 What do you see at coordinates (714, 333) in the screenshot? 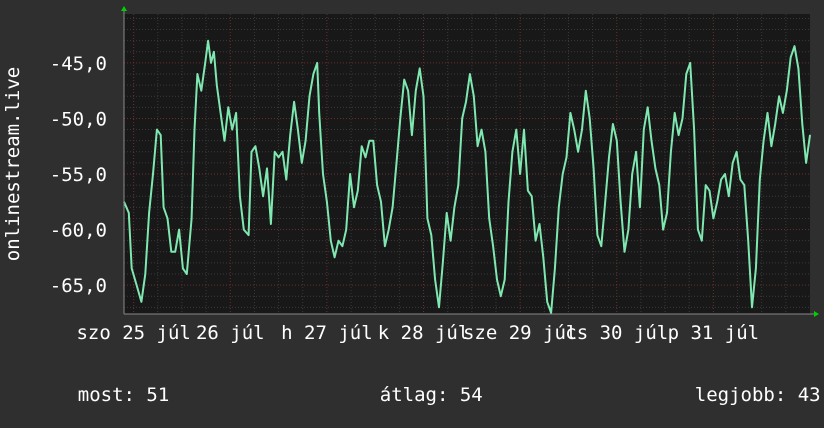
I see `x-tick-label: p 31 júl` at bounding box center [714, 333].